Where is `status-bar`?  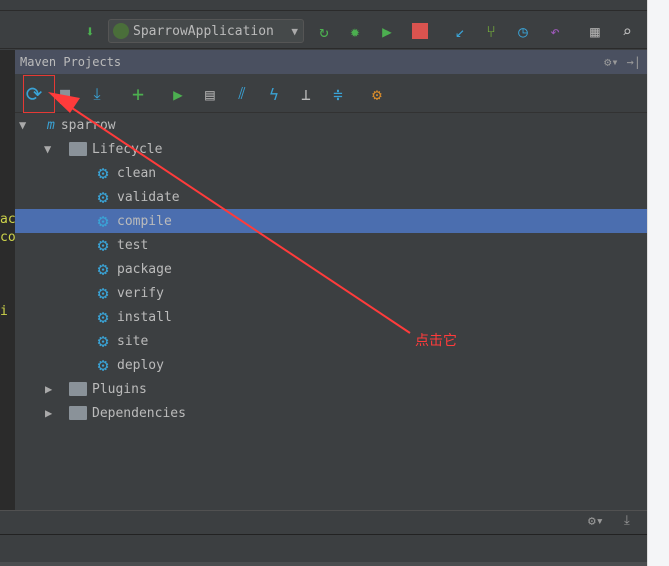 status-bar is located at coordinates (323, 551).